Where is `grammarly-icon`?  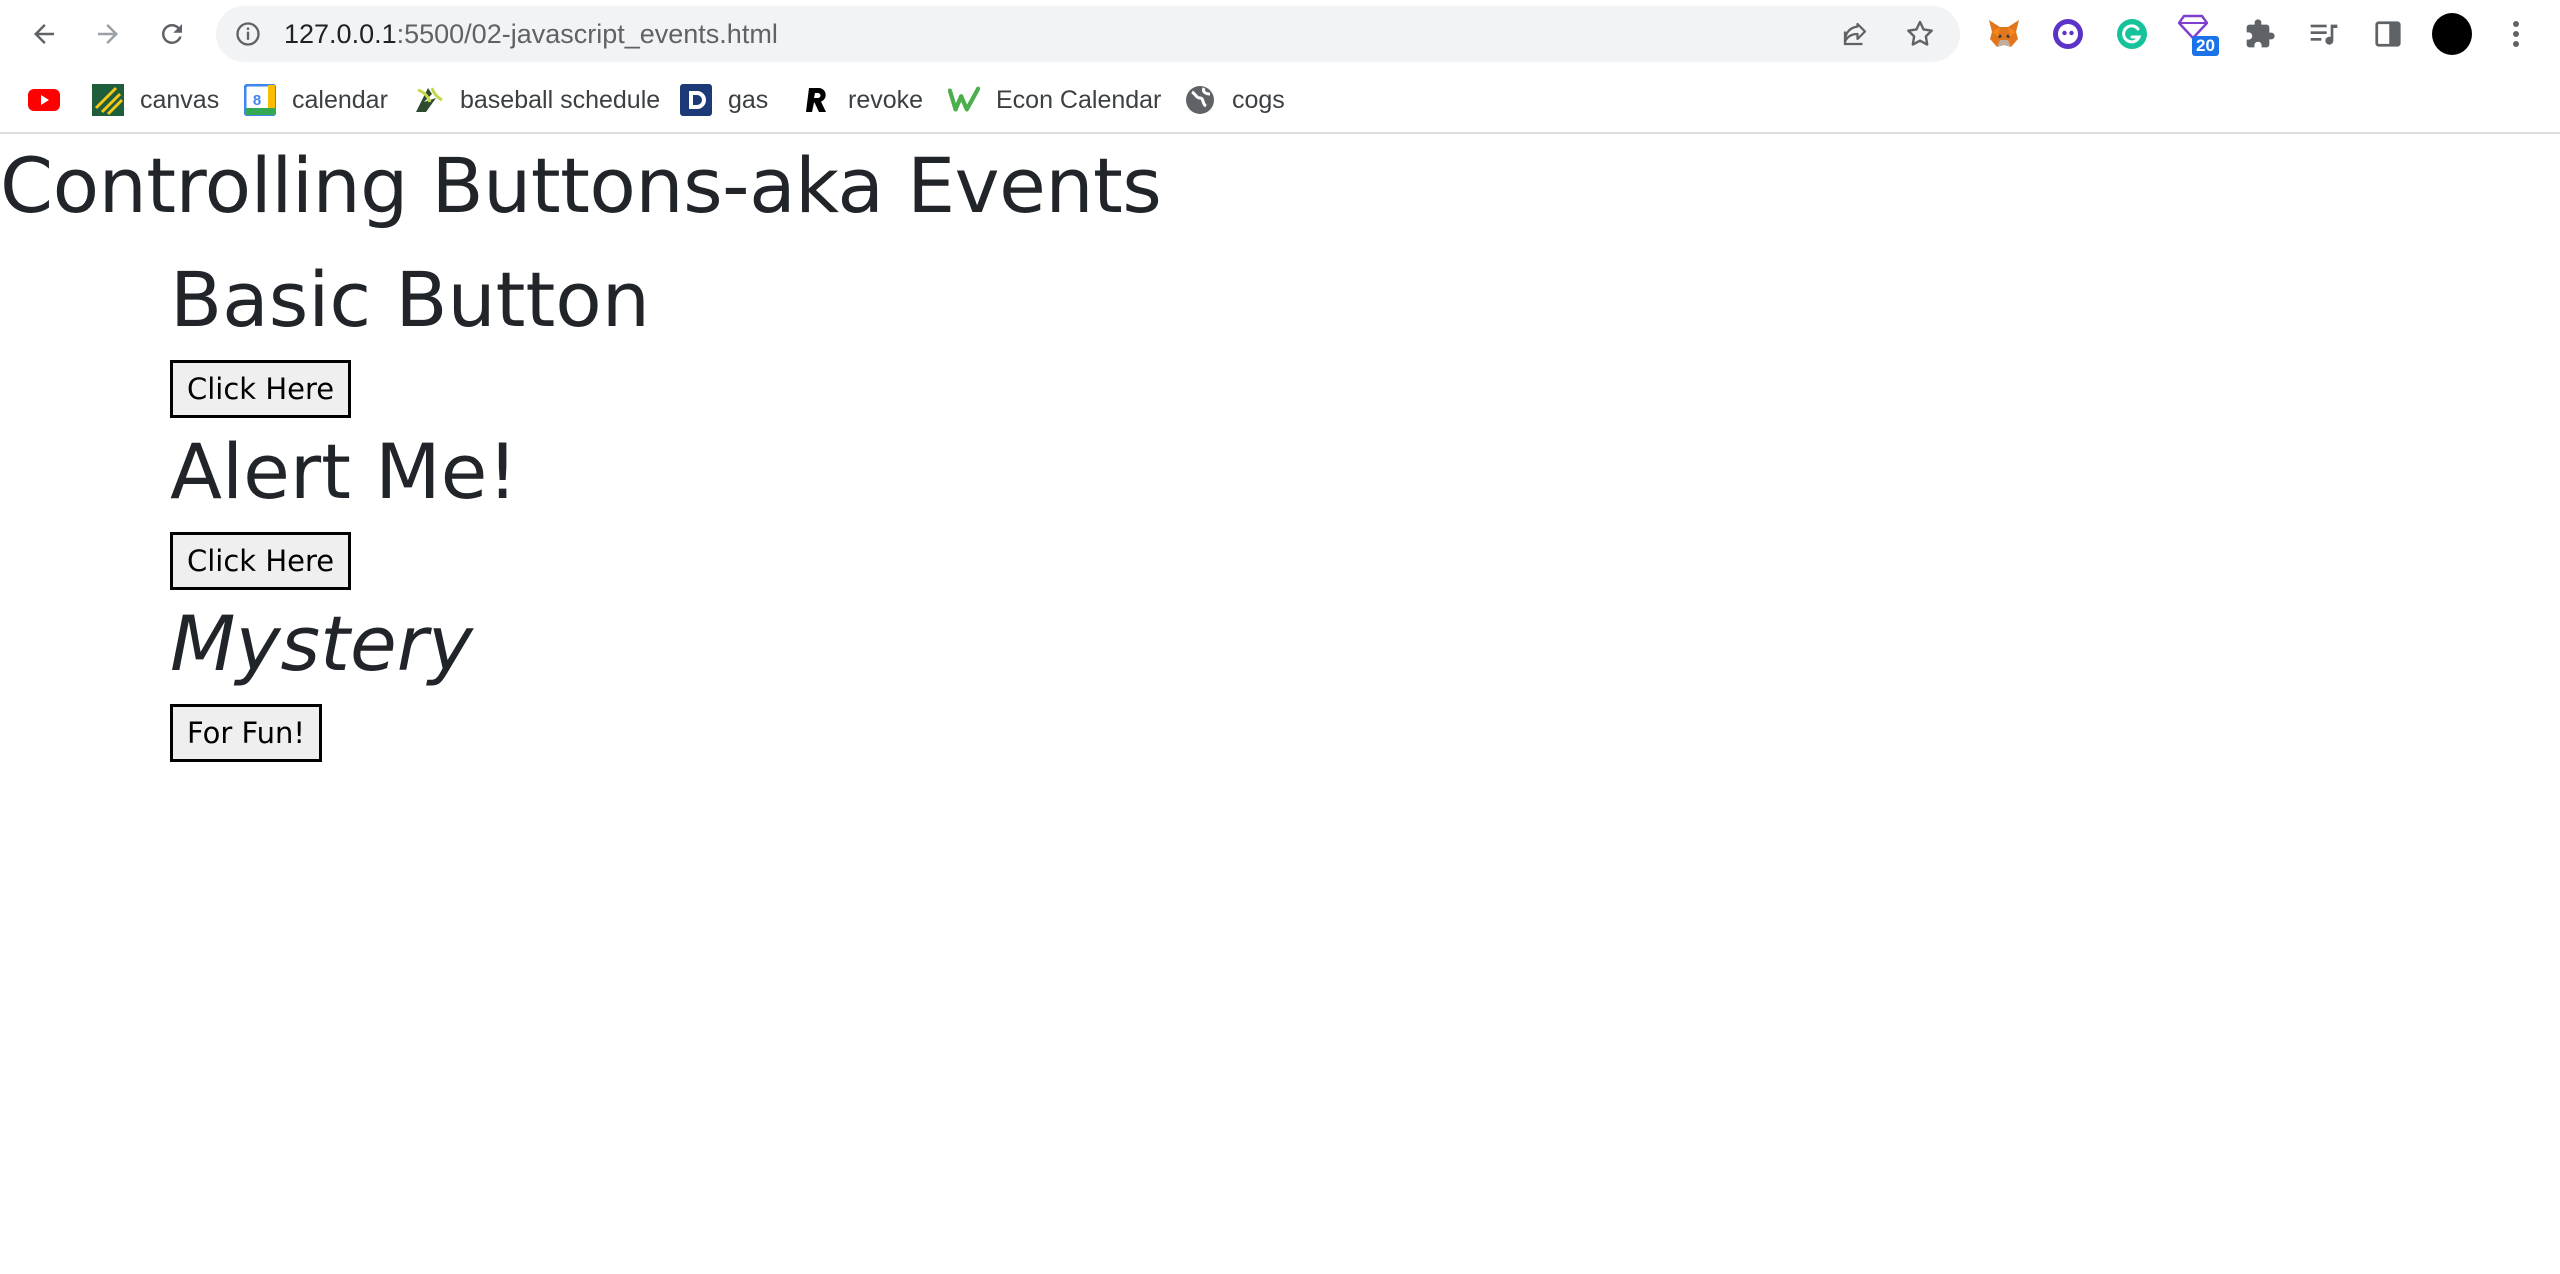 grammarly-icon is located at coordinates (2132, 34).